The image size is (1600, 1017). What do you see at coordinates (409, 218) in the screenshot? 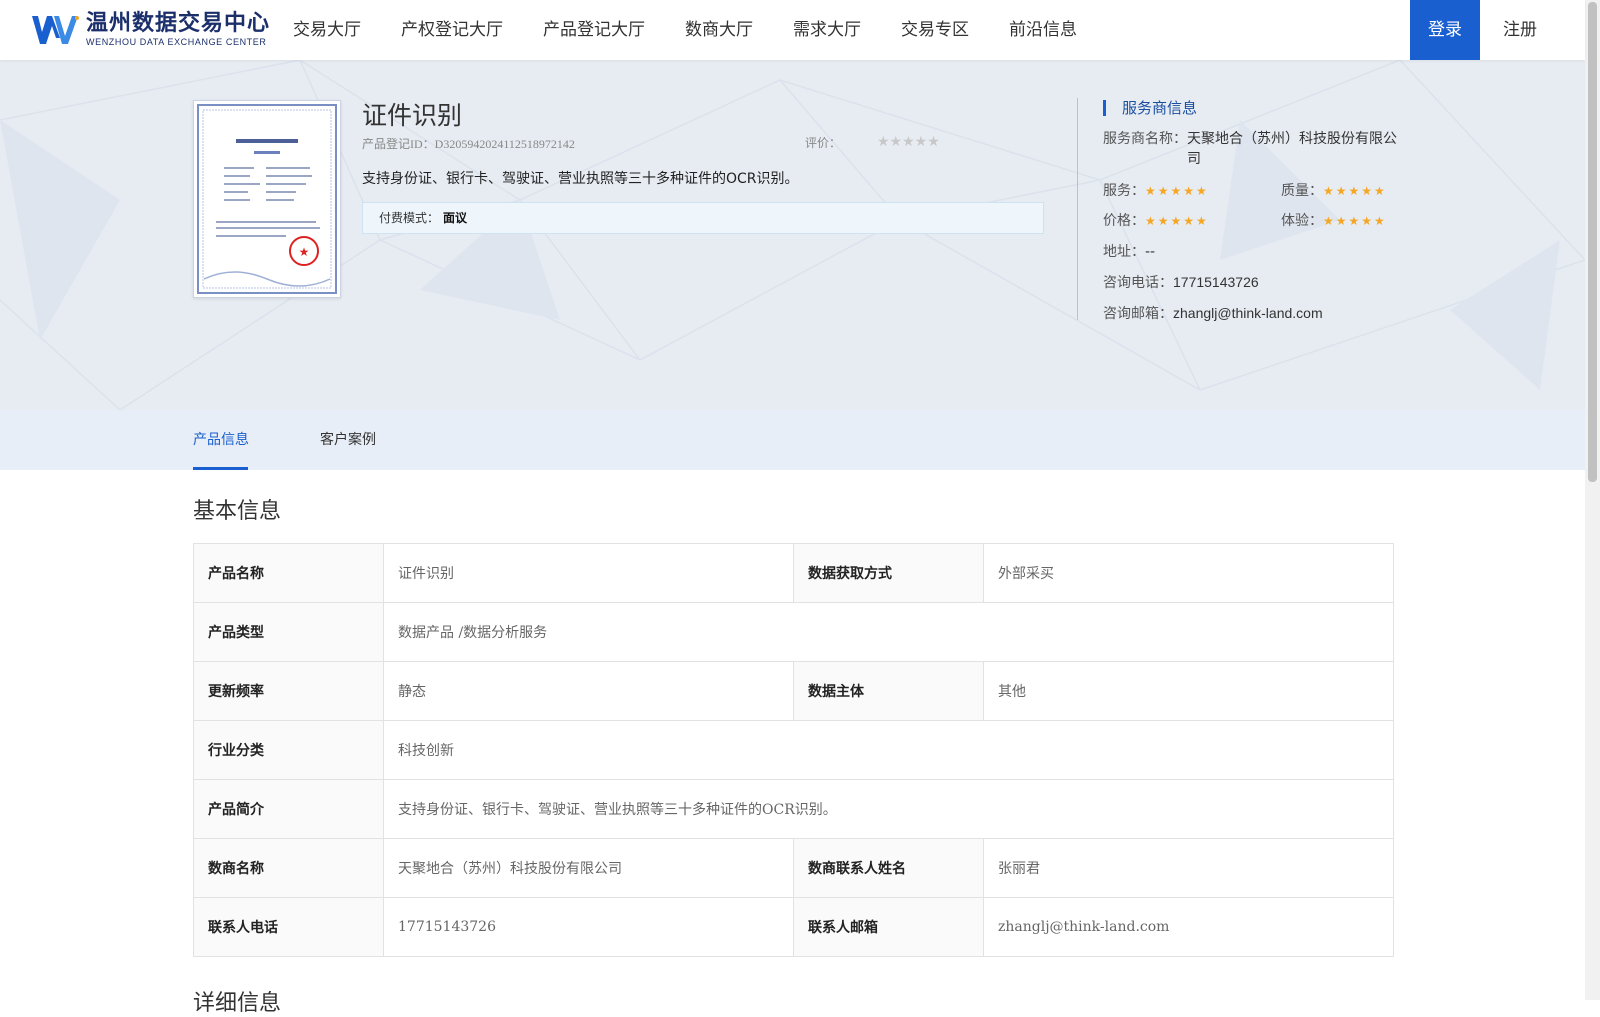
I see `fee-mode-label: 付费模式：` at bounding box center [409, 218].